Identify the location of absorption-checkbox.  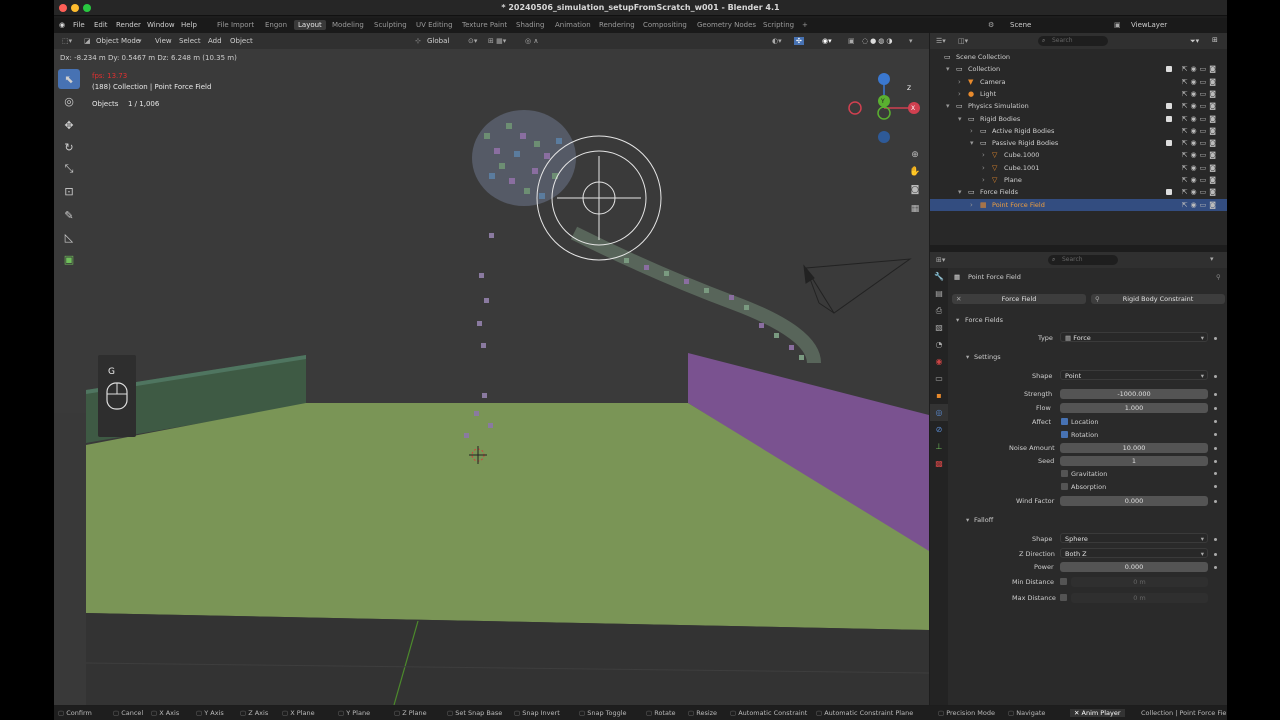
(1064, 486).